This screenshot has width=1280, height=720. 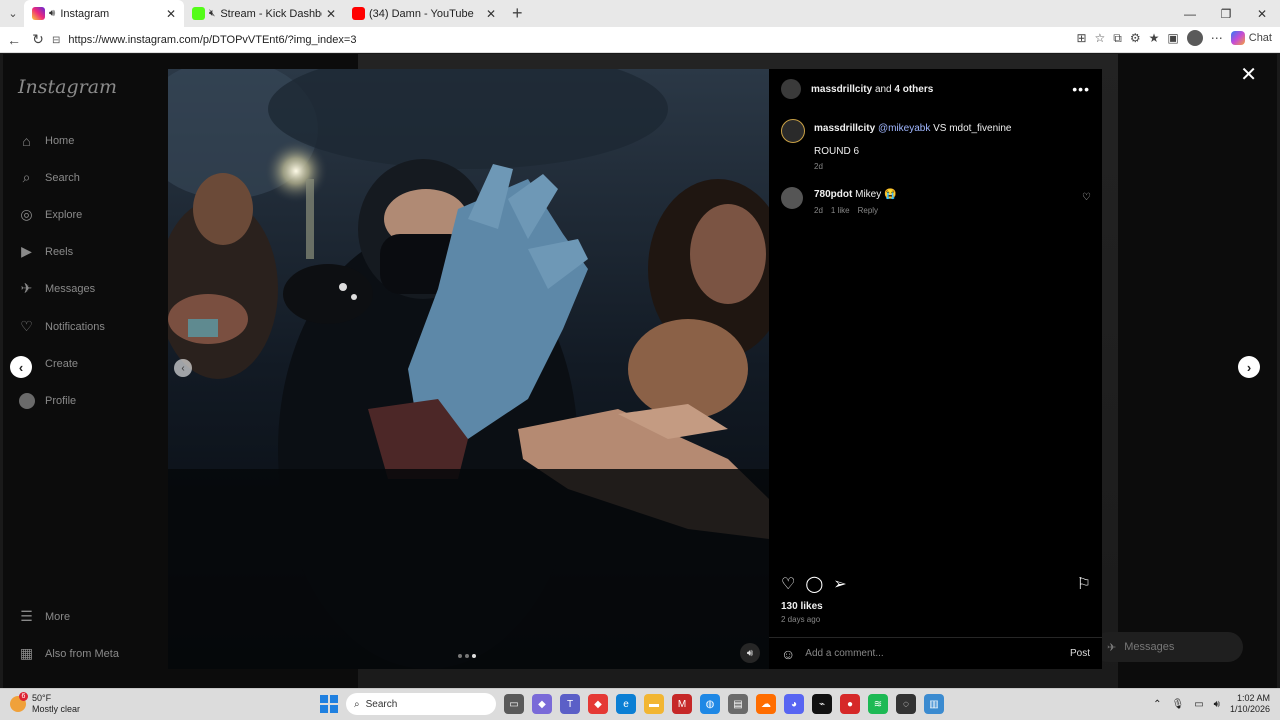 What do you see at coordinates (45, 703) in the screenshot?
I see `weather-widget: 6 50°F Mostly clear` at bounding box center [45, 703].